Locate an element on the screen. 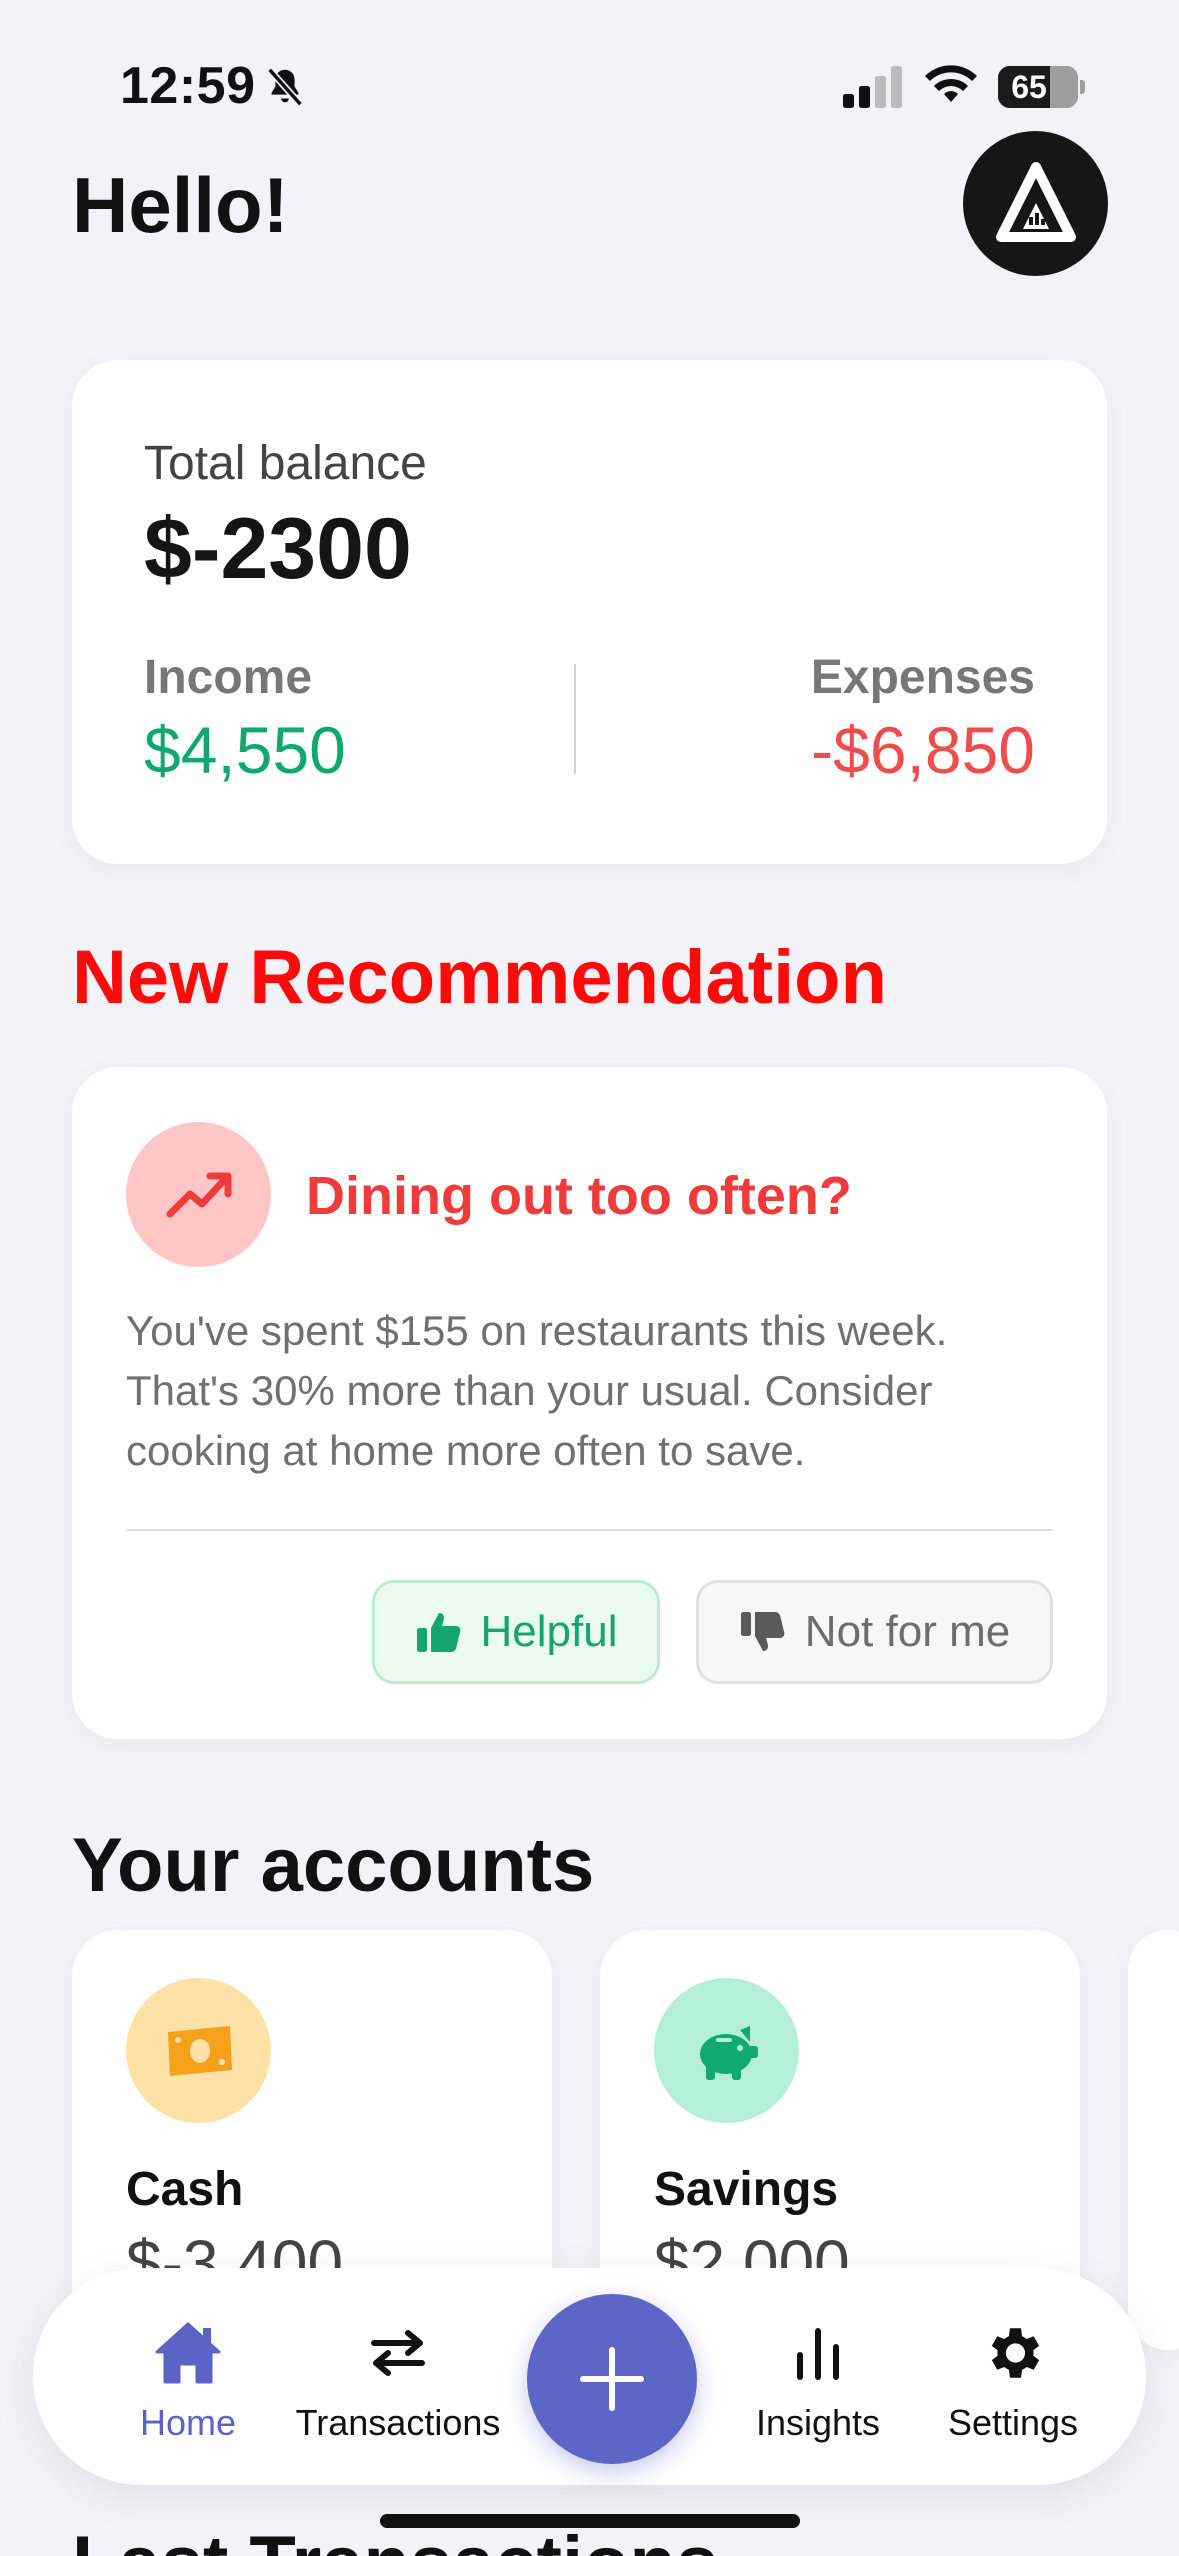 The width and height of the screenshot is (1179, 2556). cash-icon-badge is located at coordinates (198, 2050).